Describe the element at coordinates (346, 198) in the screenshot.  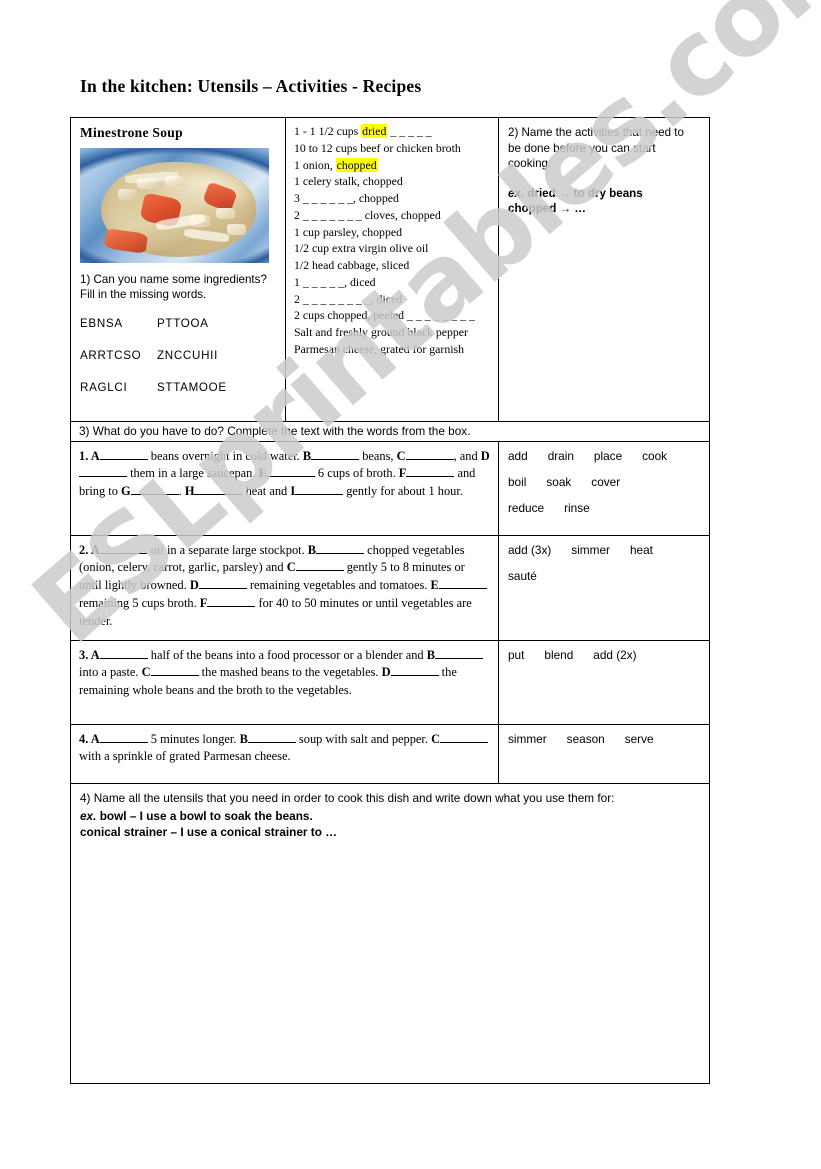
I see `ingredient-line: 3 _ _ _ _ _ _, chopped` at that location.